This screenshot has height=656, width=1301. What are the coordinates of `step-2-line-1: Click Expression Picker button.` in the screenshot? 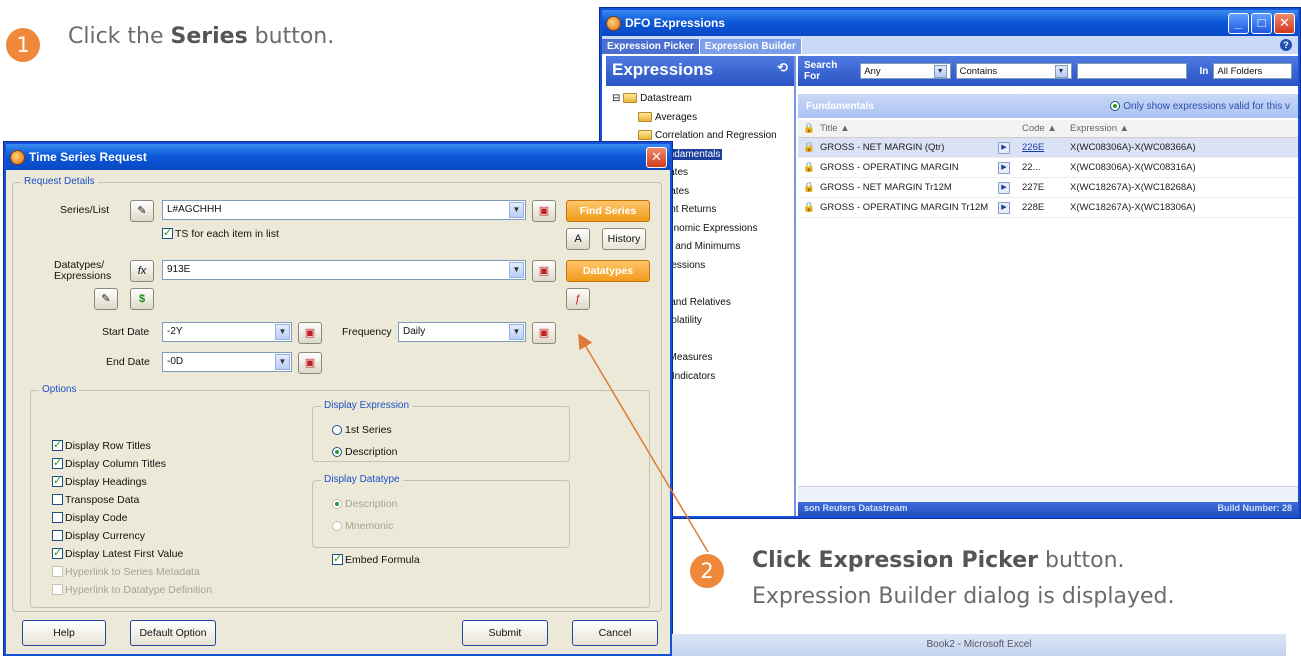 It's located at (938, 560).